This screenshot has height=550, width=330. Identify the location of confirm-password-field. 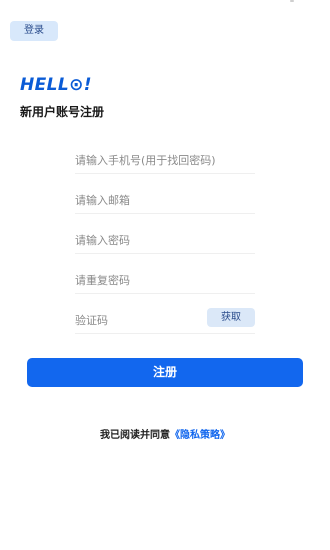
(165, 278).